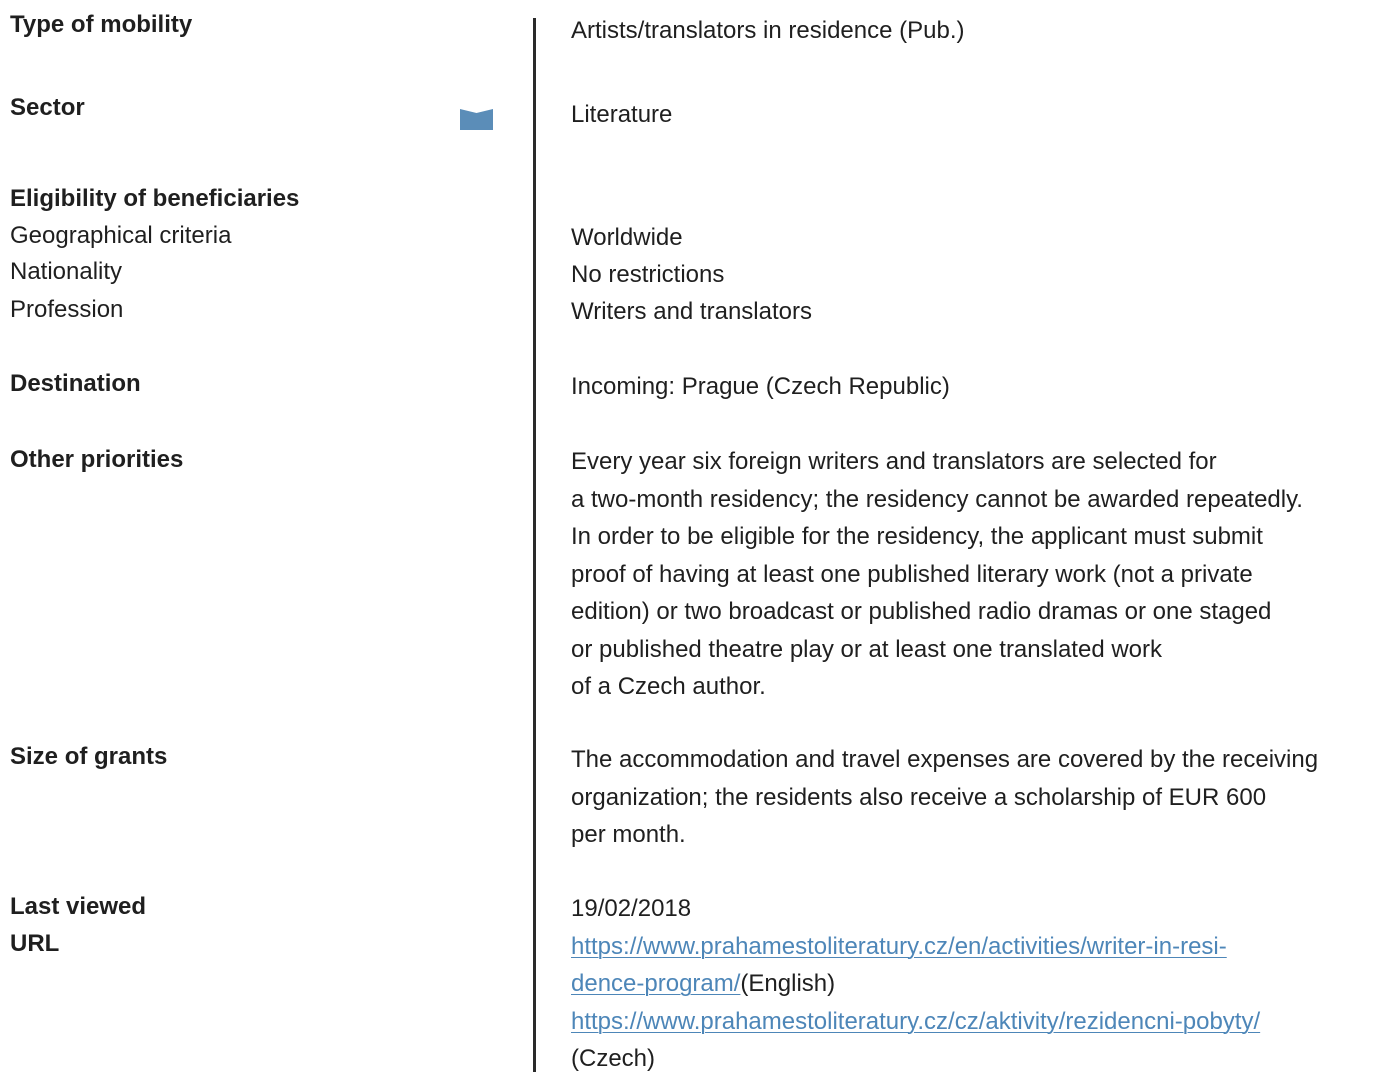 The height and width of the screenshot is (1078, 1388). Describe the element at coordinates (47, 107) in the screenshot. I see `label-sector: Sector` at that location.